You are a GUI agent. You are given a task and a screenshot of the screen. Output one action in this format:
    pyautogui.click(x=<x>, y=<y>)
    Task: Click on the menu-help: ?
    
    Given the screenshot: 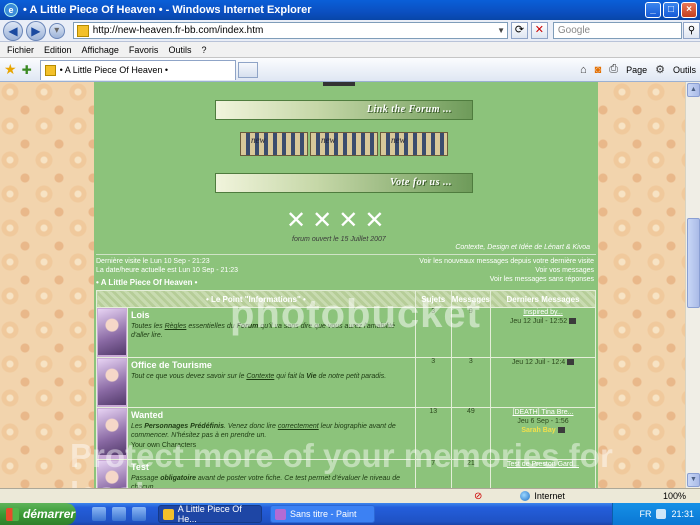 What is the action you would take?
    pyautogui.click(x=203, y=50)
    